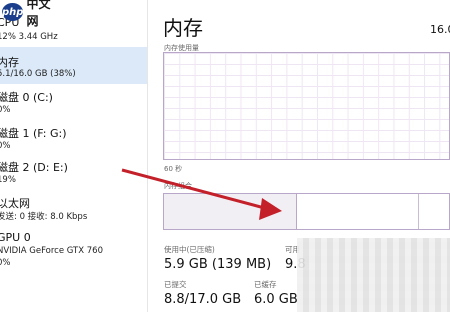 The image size is (450, 312). I want to click on annotation-arrow-icon, so click(201, 194).